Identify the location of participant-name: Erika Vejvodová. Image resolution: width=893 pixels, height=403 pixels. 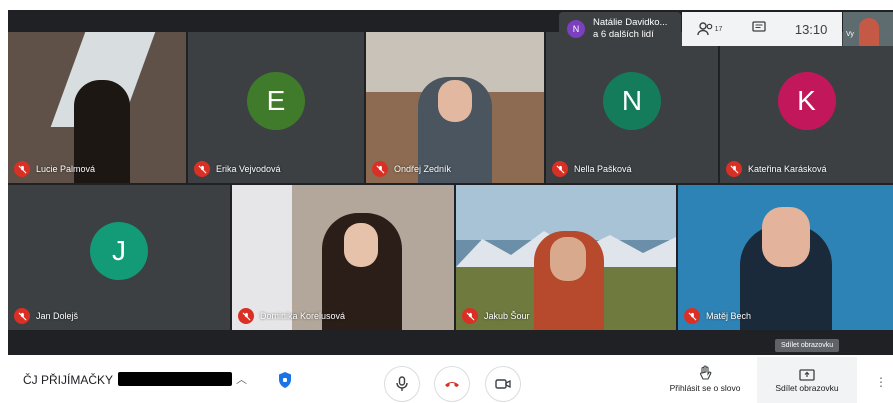
(237, 169).